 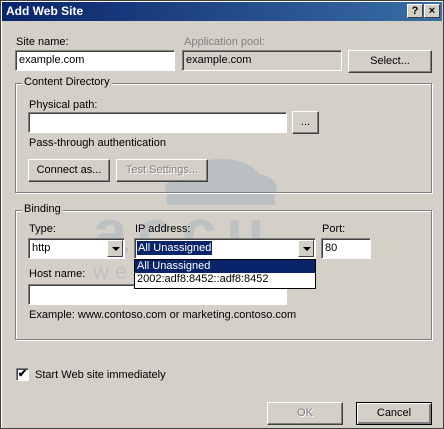 What do you see at coordinates (22, 374) in the screenshot?
I see `start-immediately-checkbox: ✔` at bounding box center [22, 374].